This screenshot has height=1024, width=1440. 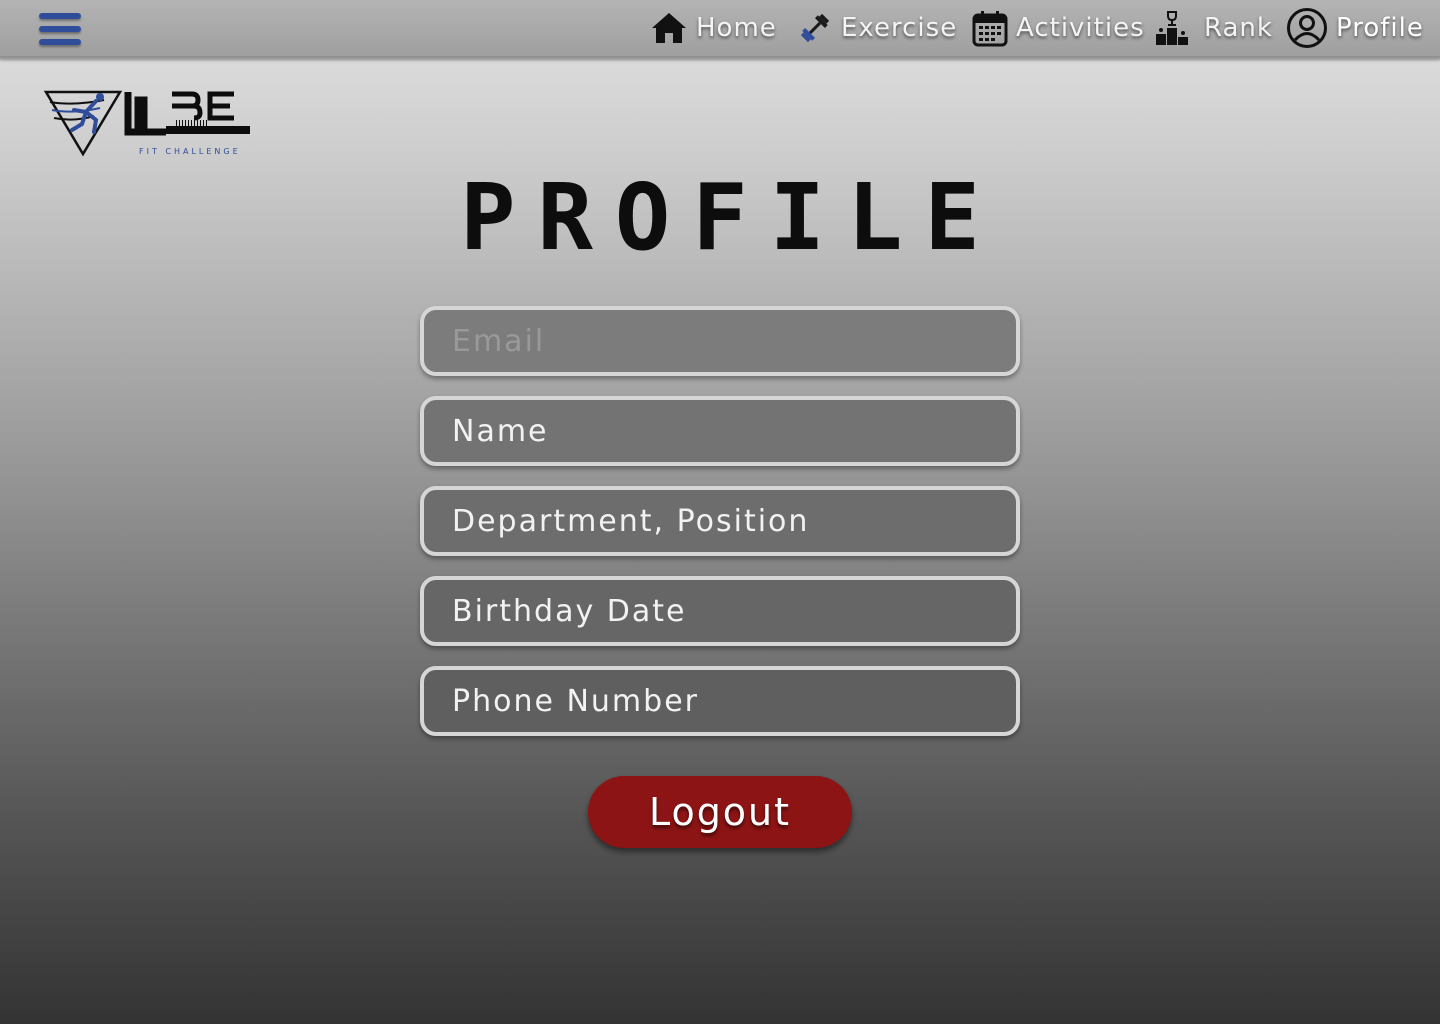 What do you see at coordinates (1380, 28) in the screenshot?
I see `nav-label-profile: Profile` at bounding box center [1380, 28].